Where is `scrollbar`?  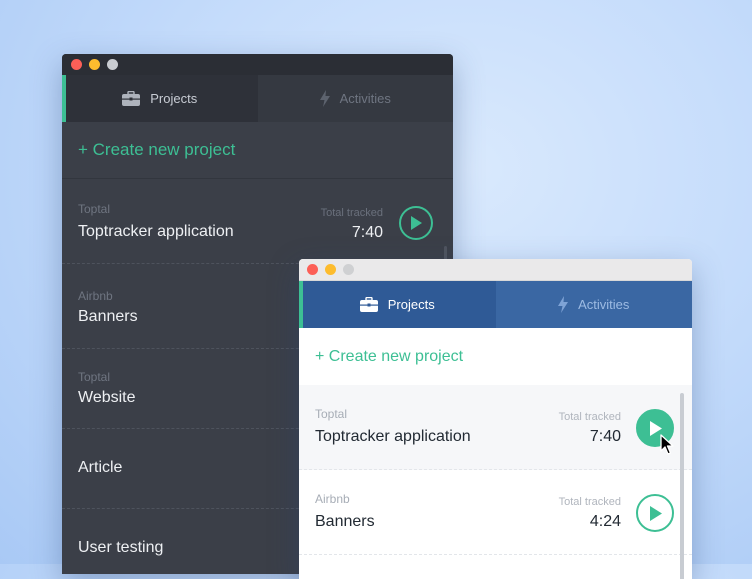 scrollbar is located at coordinates (682, 486).